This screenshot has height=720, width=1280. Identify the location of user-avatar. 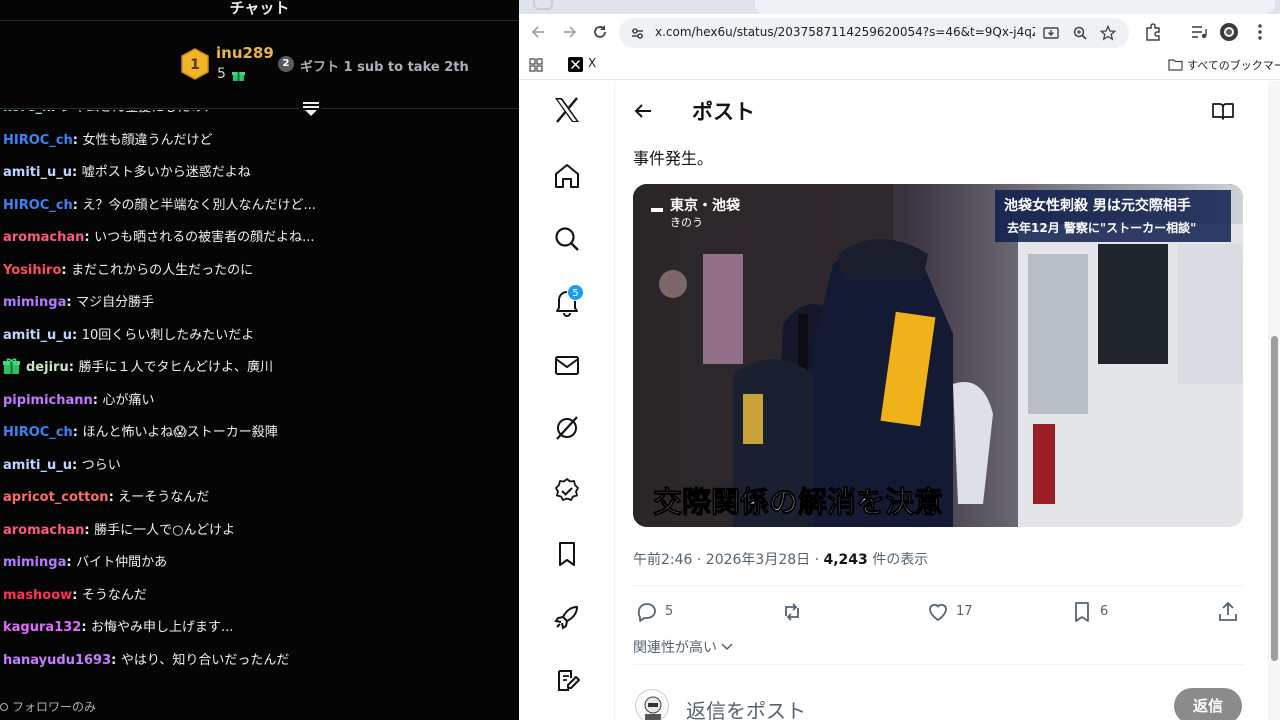
(652, 704).